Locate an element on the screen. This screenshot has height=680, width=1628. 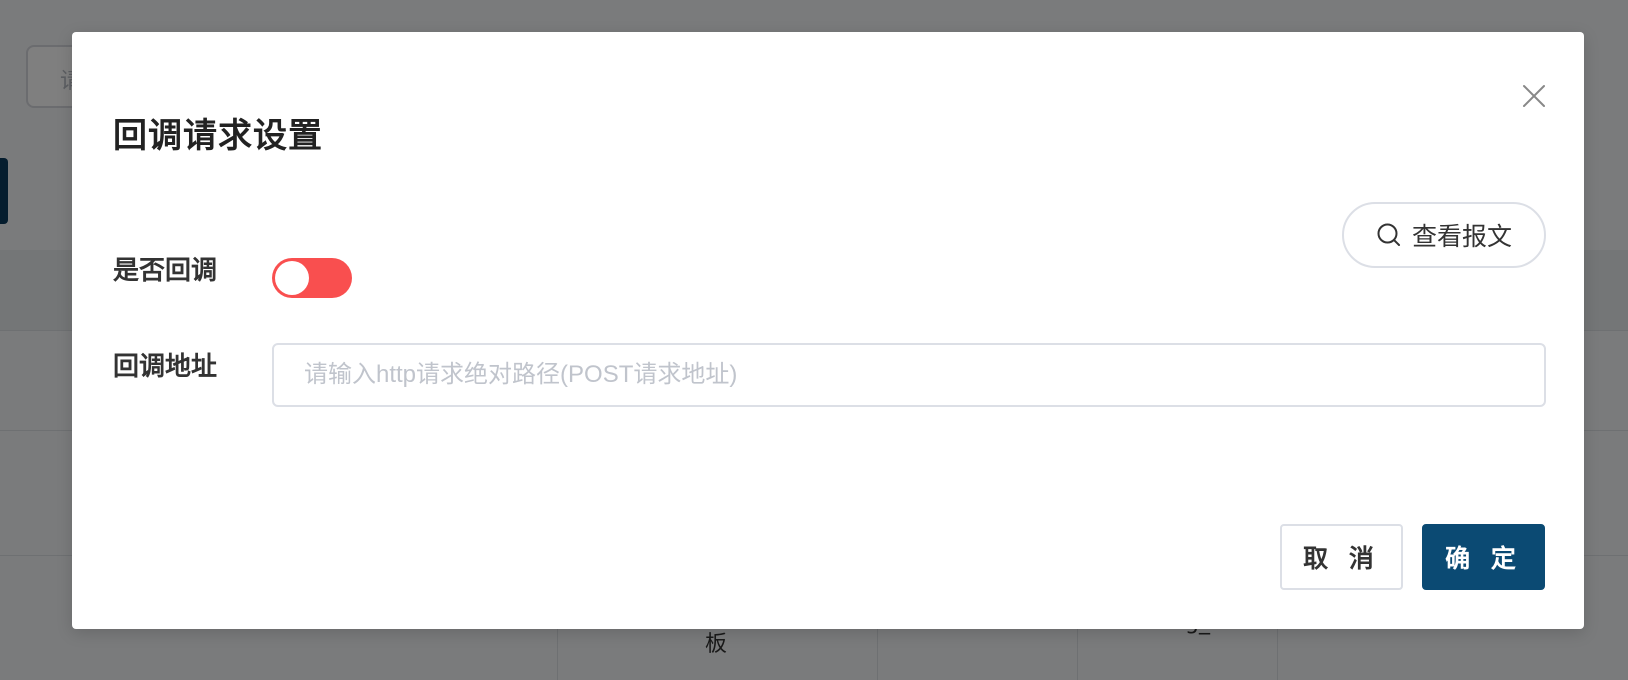
close-button is located at coordinates (1534, 96).